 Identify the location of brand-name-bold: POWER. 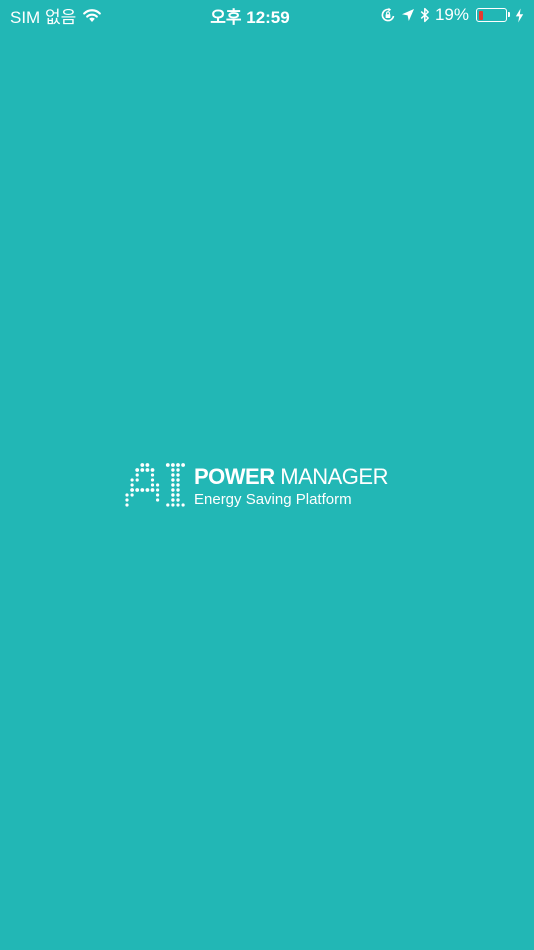
(234, 476).